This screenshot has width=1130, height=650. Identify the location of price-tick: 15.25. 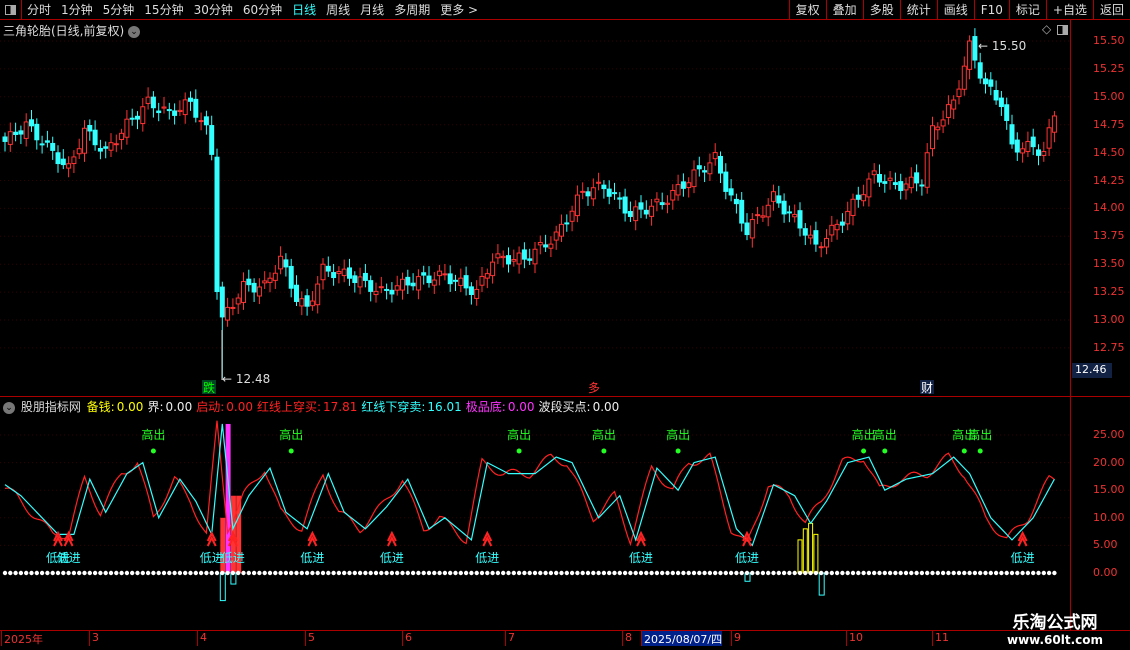
(1109, 68).